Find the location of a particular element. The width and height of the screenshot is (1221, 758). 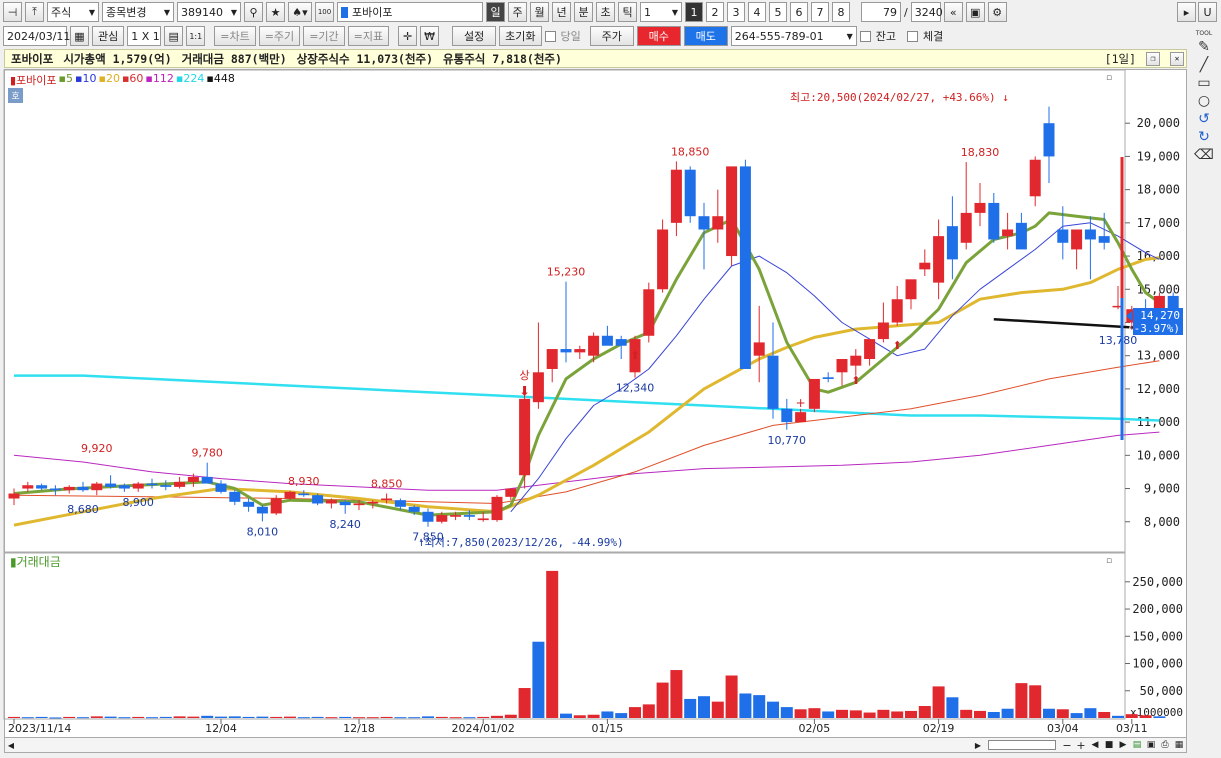

legend-ma5: ▪5 is located at coordinates (66, 78).